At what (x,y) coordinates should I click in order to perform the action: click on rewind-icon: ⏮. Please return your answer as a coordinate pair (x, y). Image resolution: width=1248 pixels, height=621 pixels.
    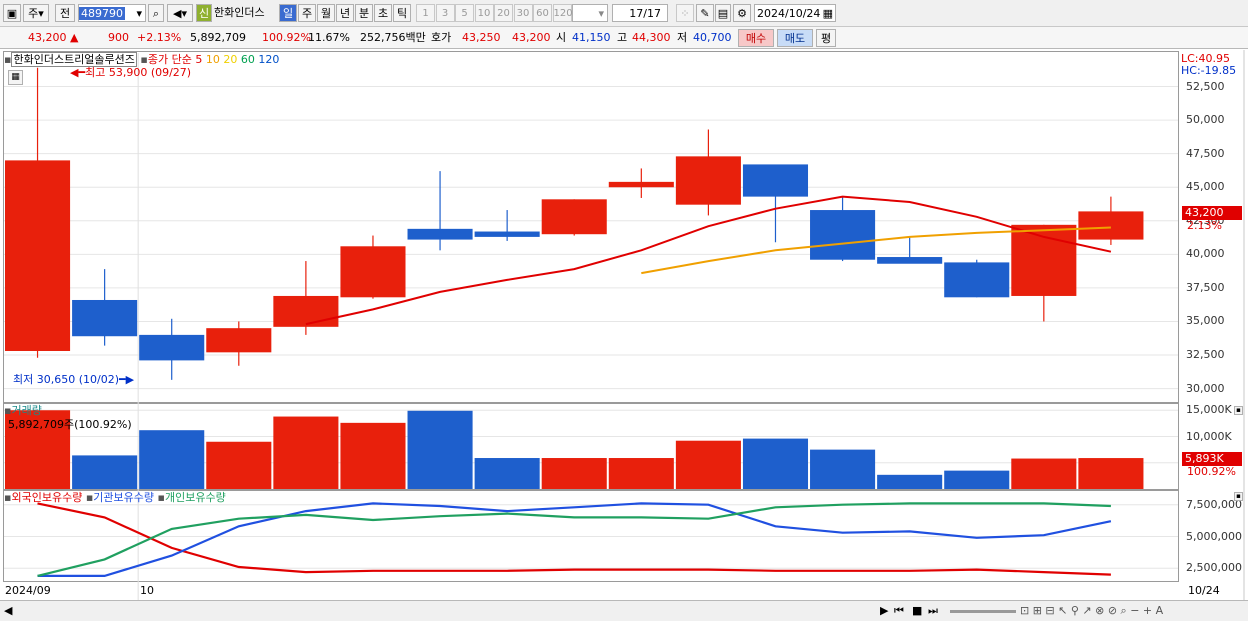
    Looking at the image, I should click on (899, 611).